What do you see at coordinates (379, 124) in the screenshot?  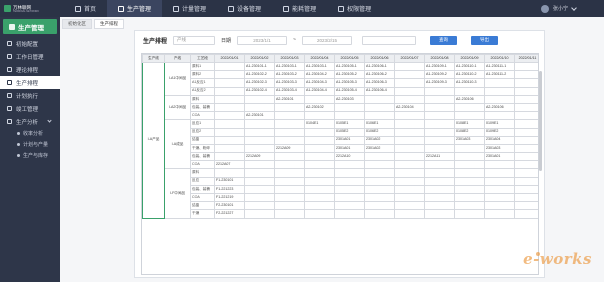 I see `schedule-cell: 0106E1` at bounding box center [379, 124].